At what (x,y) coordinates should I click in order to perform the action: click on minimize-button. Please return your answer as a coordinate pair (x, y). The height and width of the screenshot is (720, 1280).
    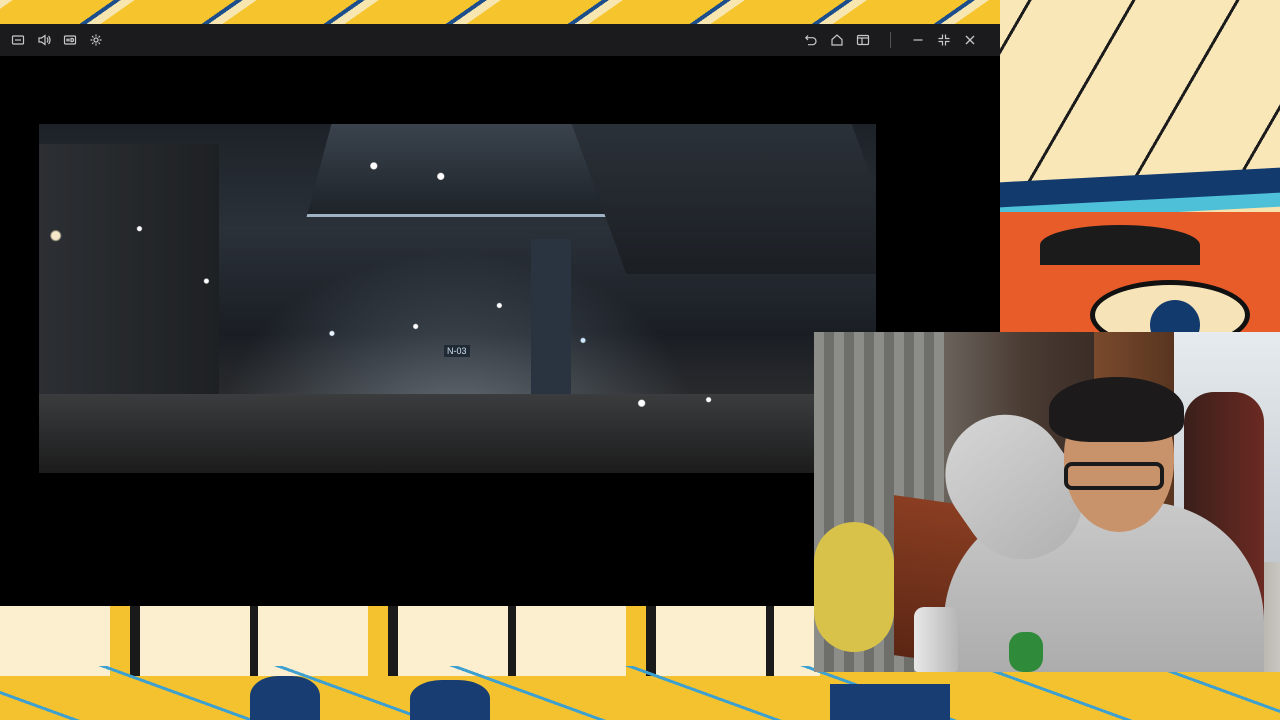
    Looking at the image, I should click on (918, 40).